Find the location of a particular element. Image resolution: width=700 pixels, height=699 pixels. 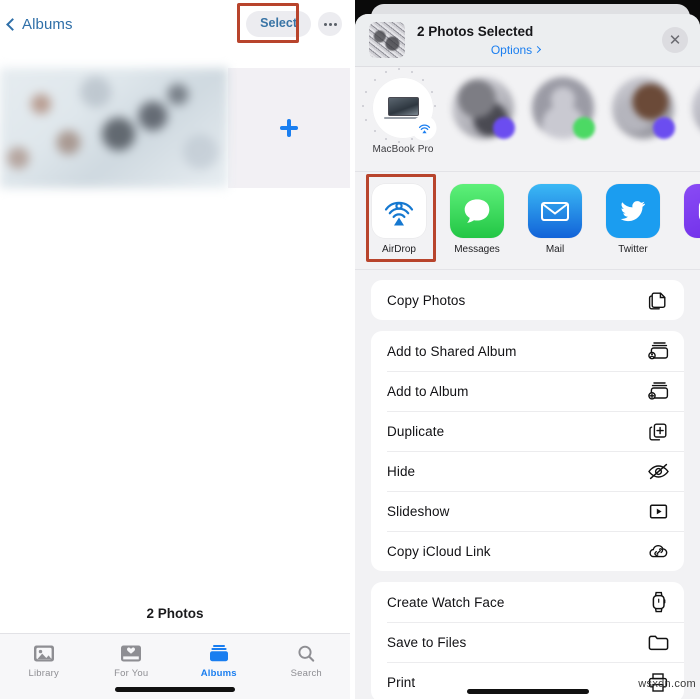

action-add-to-album: Add to Album is located at coordinates (527, 391).